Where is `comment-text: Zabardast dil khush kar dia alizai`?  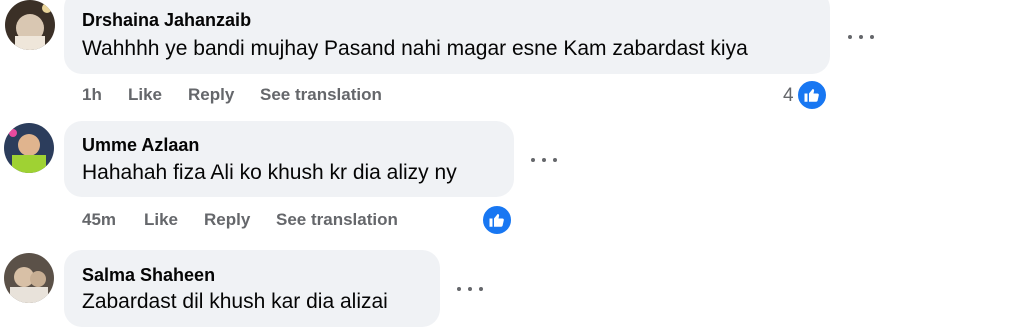 comment-text: Zabardast dil khush kar dia alizai is located at coordinates (235, 301).